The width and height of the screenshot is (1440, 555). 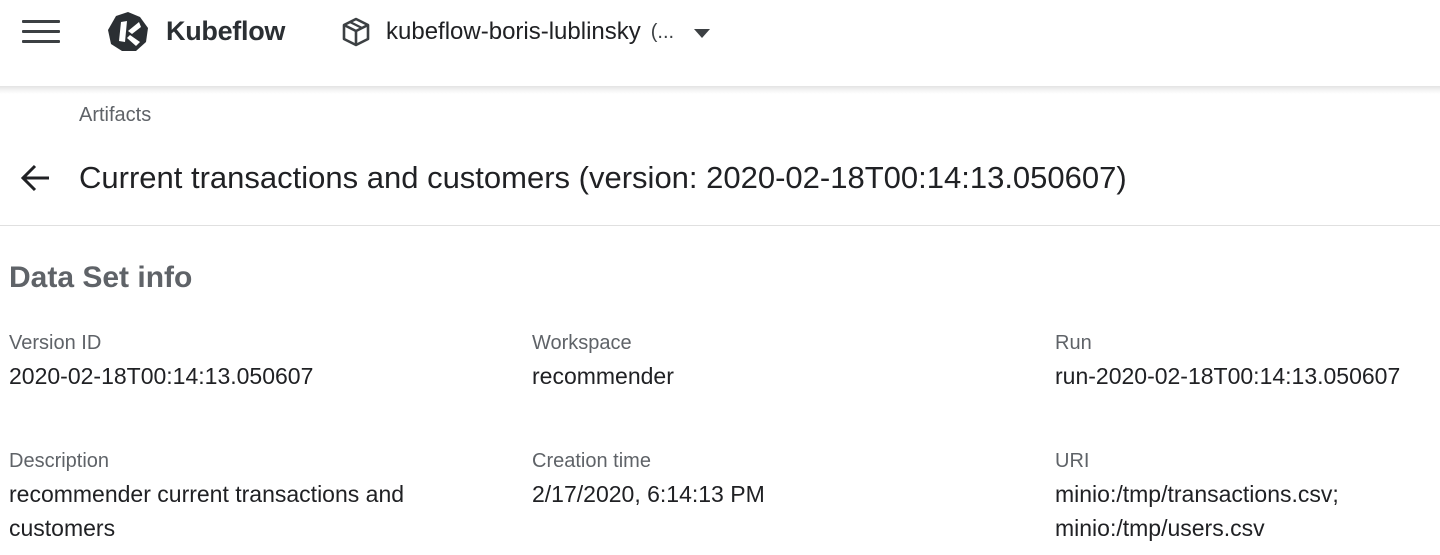 What do you see at coordinates (513, 31) in the screenshot?
I see `namespace-name: kubeflow-boris-lublinsky` at bounding box center [513, 31].